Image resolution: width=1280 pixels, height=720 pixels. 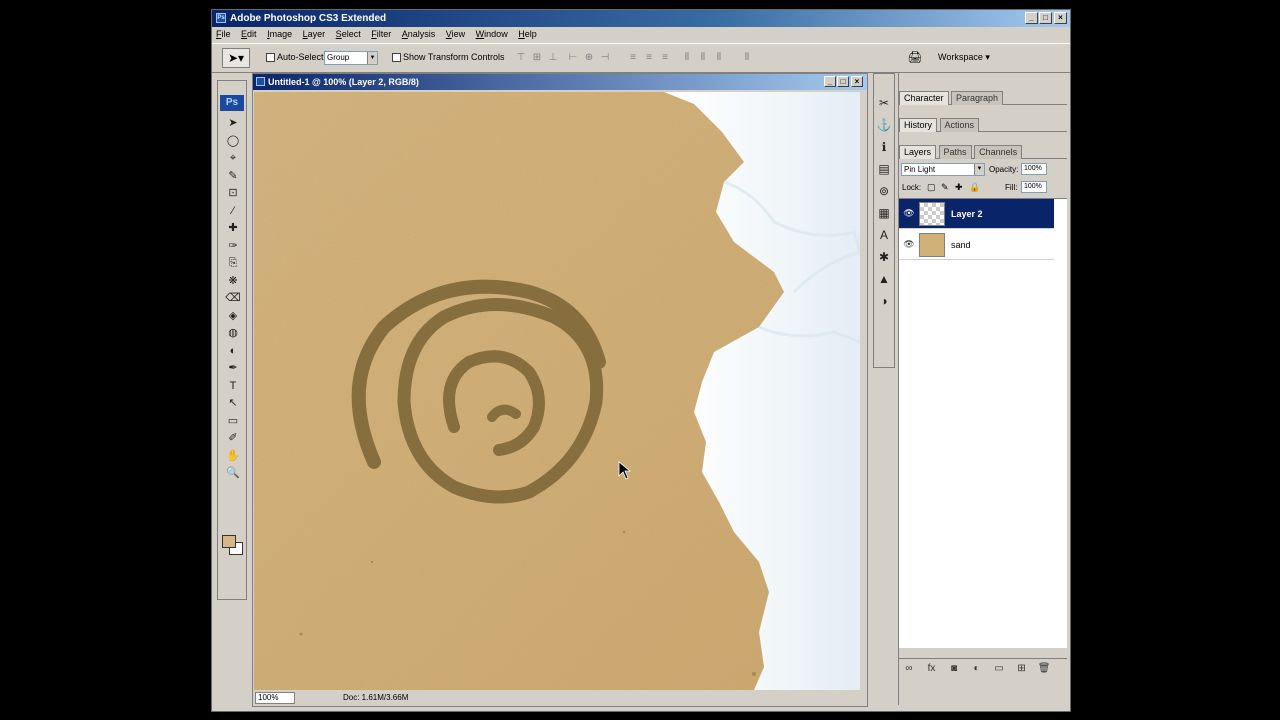 I want to click on menu-layer: Layer, so click(x=314, y=33).